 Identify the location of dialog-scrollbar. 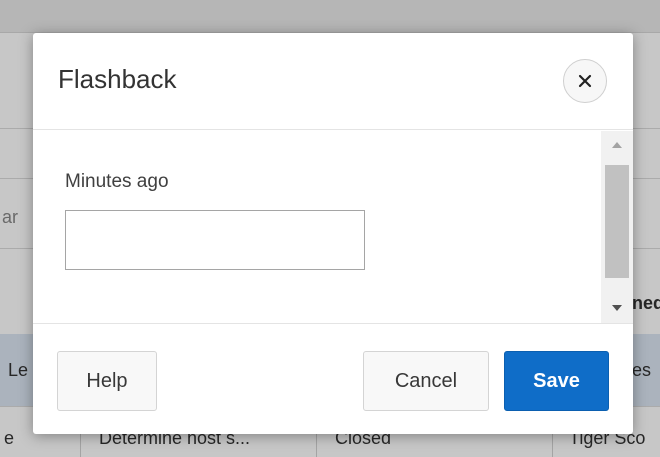
(617, 227).